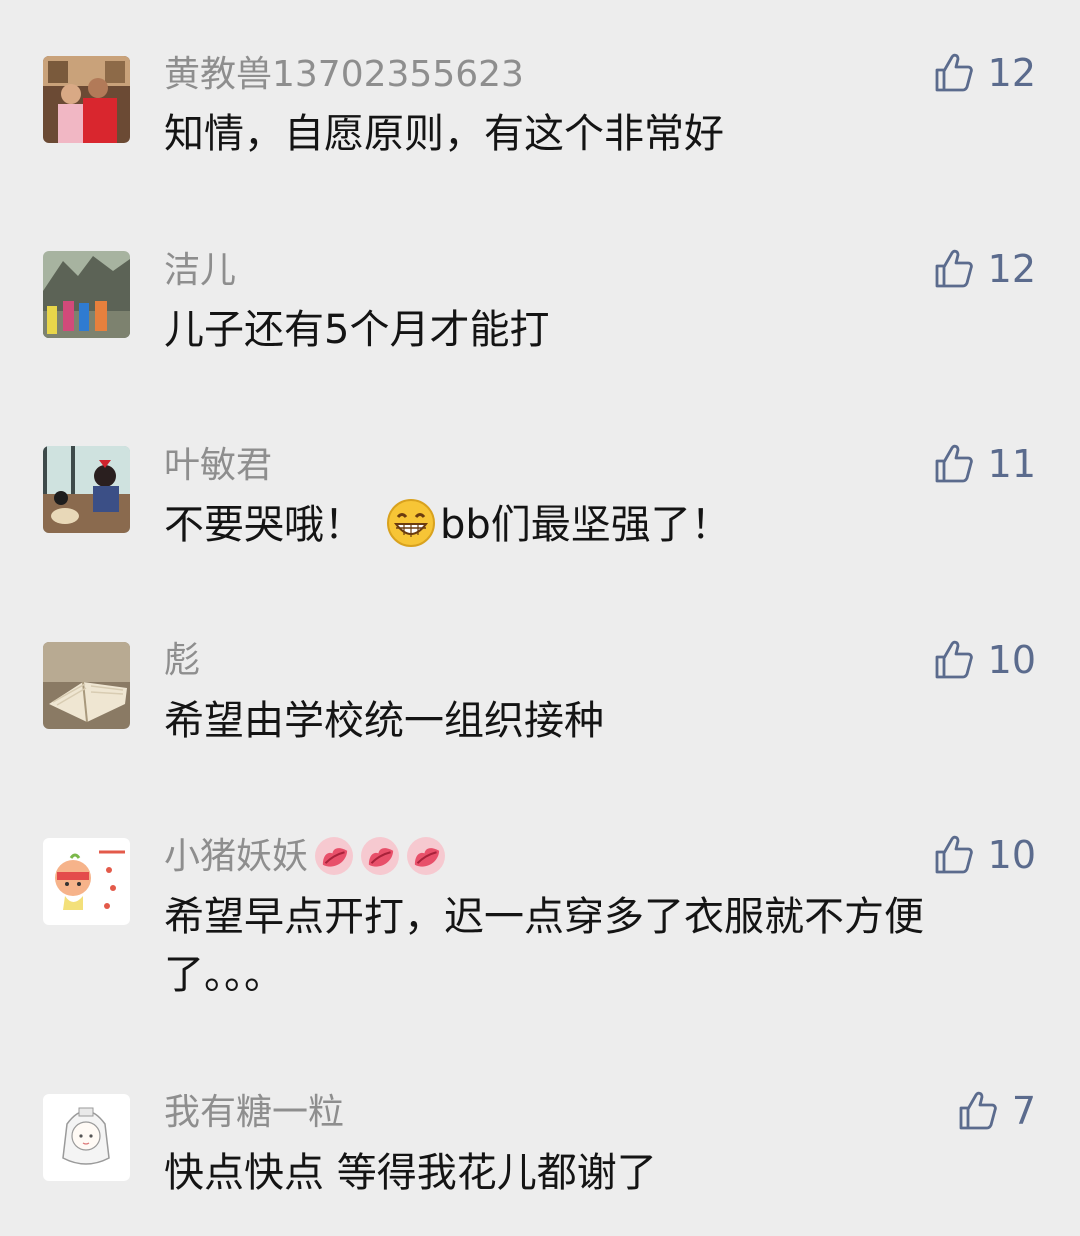  I want to click on comment-text-part: 不要哭哦！, so click(264, 525).